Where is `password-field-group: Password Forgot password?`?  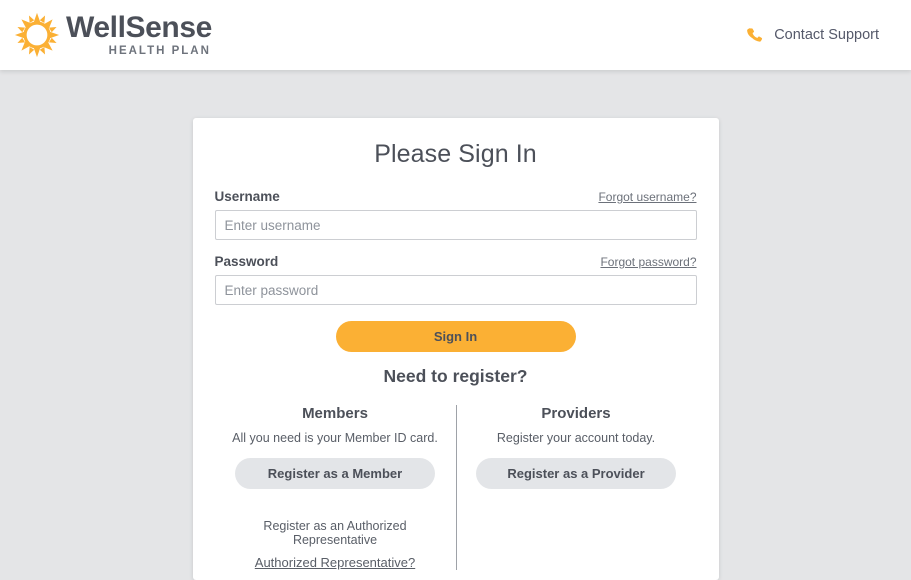
password-field-group: Password Forgot password? is located at coordinates (455, 279).